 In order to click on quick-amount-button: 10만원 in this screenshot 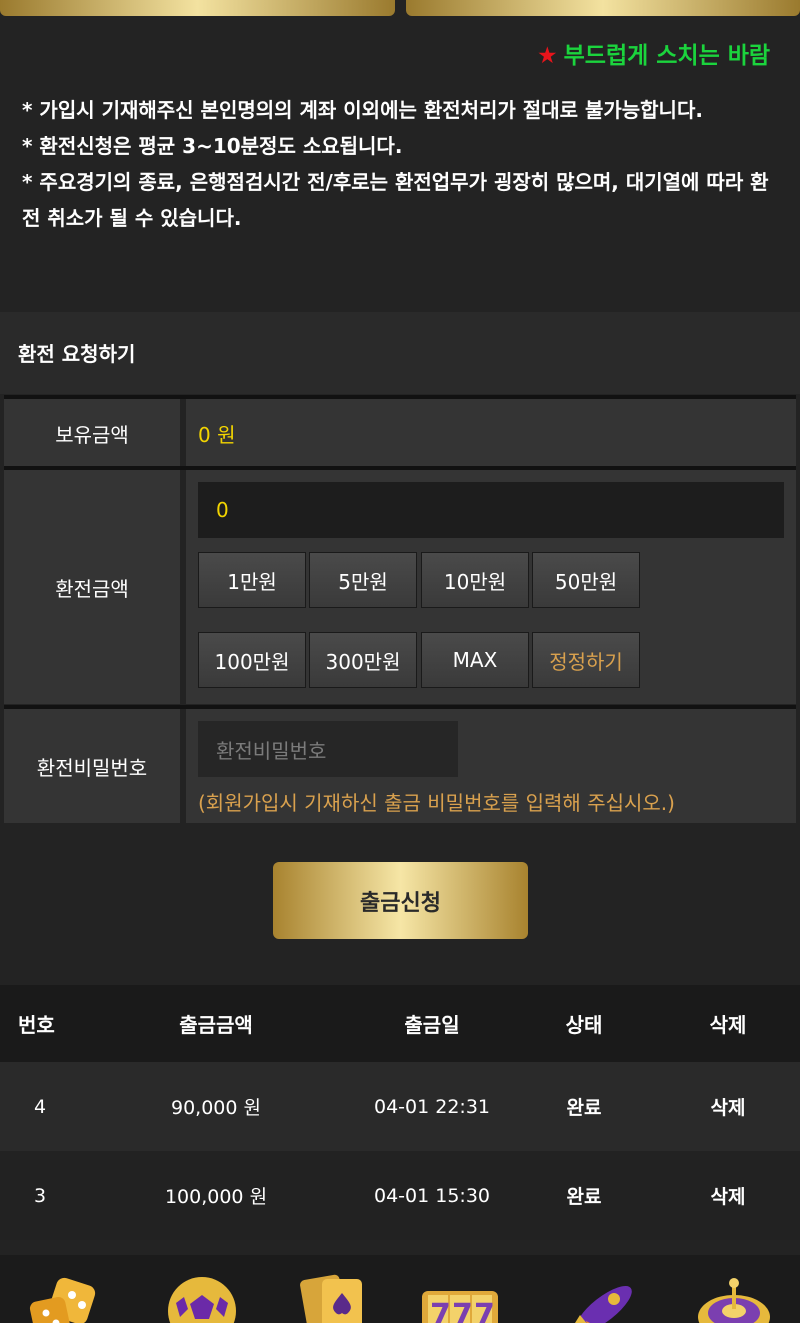, I will do `click(475, 580)`.